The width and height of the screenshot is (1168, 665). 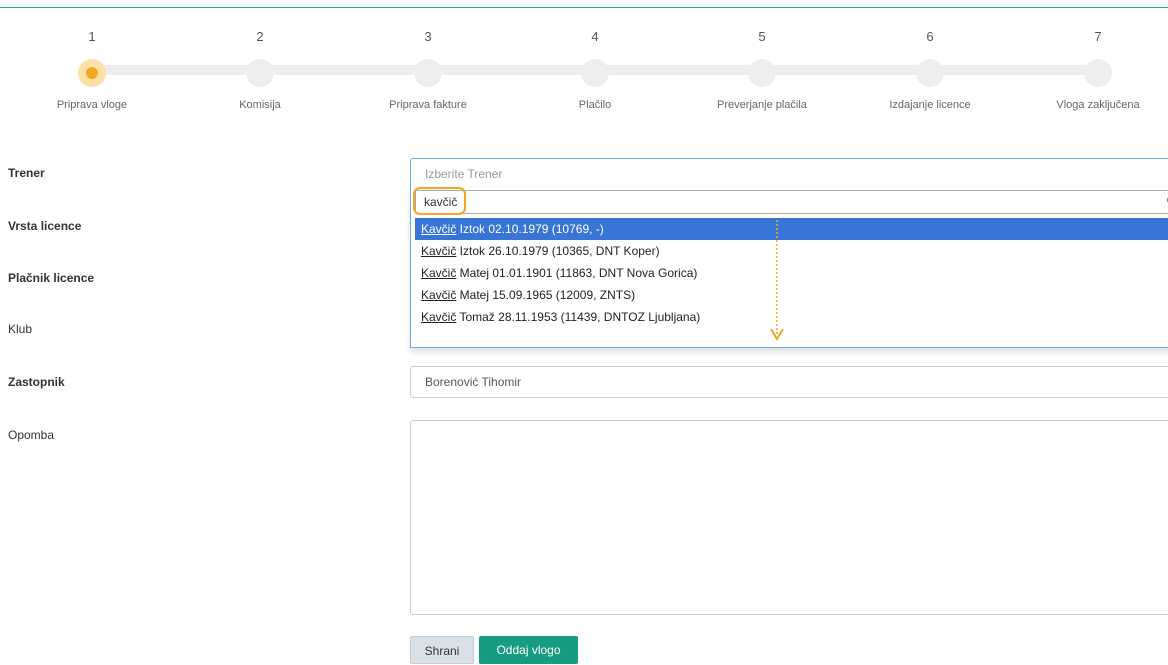 I want to click on trener-label: Trener, so click(x=26, y=173).